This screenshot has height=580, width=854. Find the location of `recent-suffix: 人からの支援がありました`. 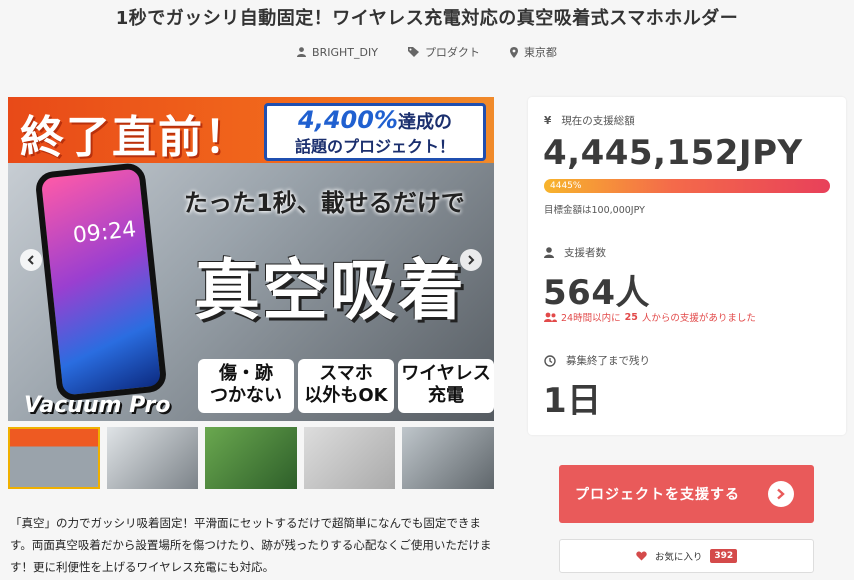

recent-suffix: 人からの支援がありました is located at coordinates (698, 318).